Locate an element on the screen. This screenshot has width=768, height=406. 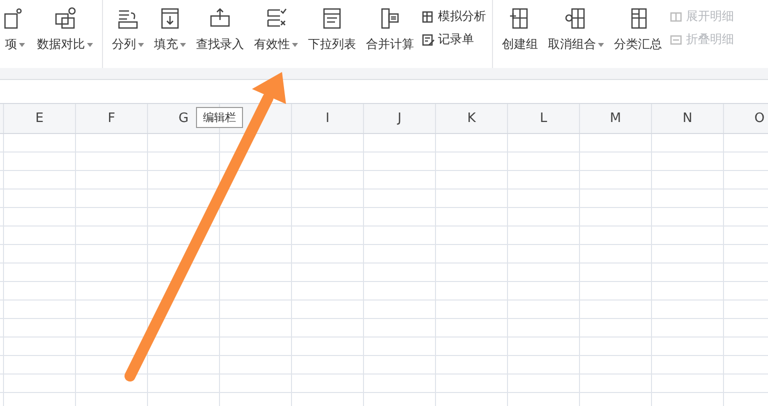
column-header: L is located at coordinates (543, 118).